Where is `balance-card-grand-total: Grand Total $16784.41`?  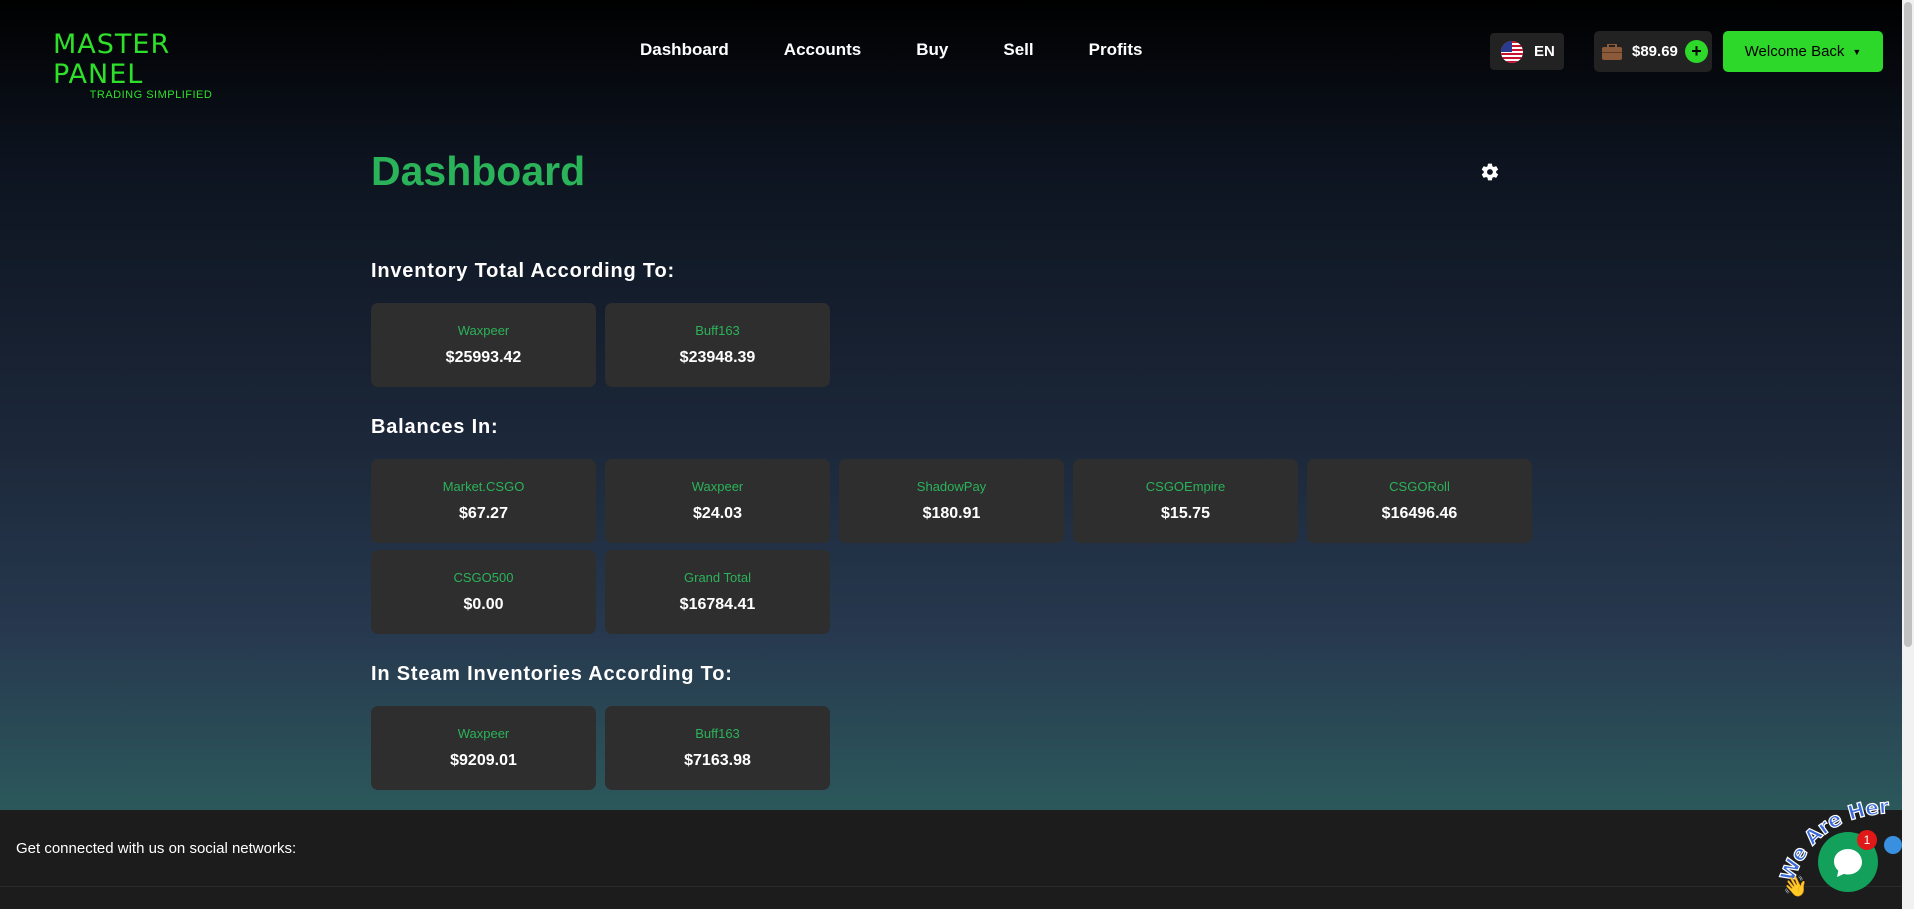
balance-card-grand-total: Grand Total $16784.41 is located at coordinates (717, 592).